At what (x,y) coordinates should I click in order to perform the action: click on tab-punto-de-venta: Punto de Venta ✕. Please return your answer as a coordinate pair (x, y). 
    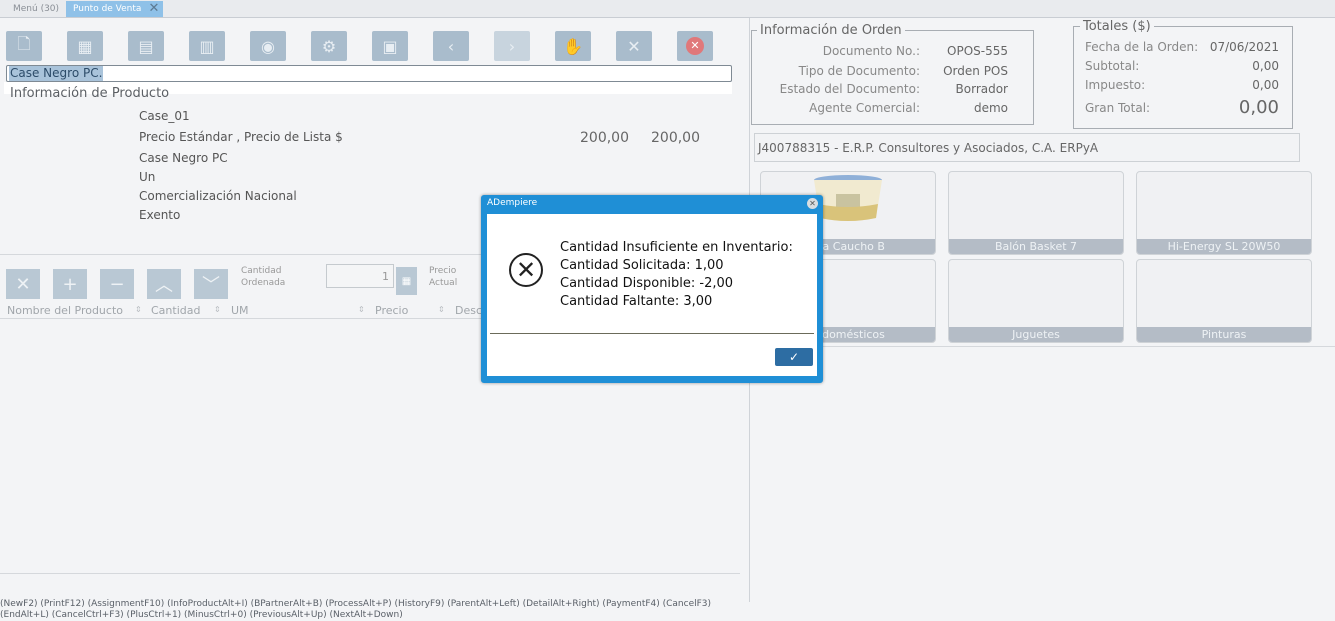
    Looking at the image, I should click on (115, 9).